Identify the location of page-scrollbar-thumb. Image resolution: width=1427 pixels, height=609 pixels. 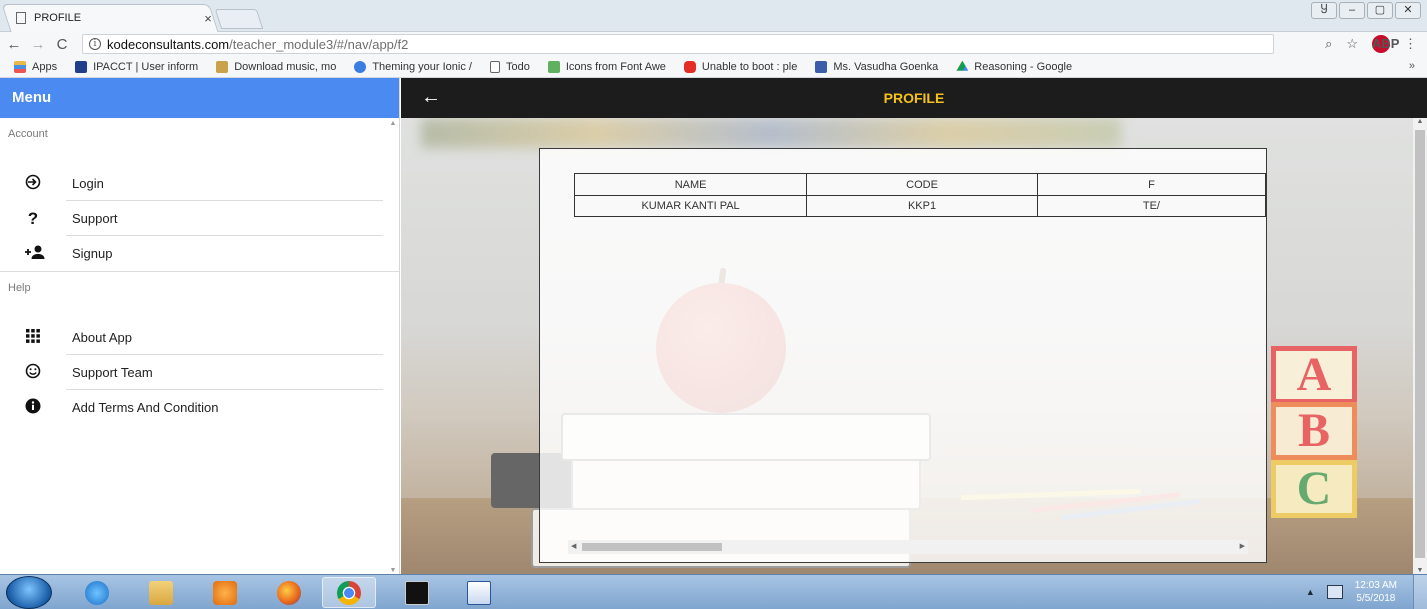
(1420, 344).